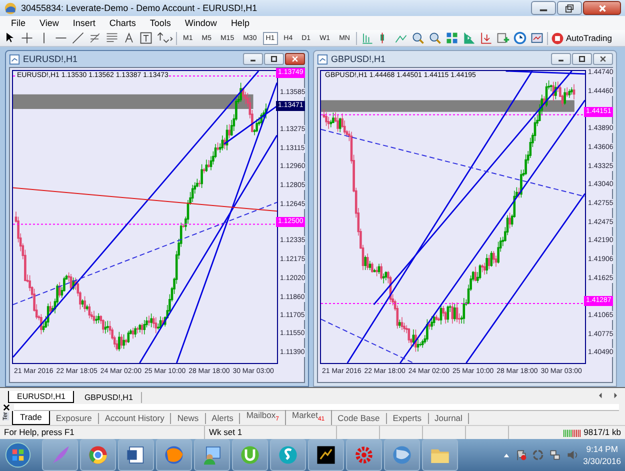 This screenshot has height=471, width=625. I want to click on scroll-arrows-icon, so click(608, 395).